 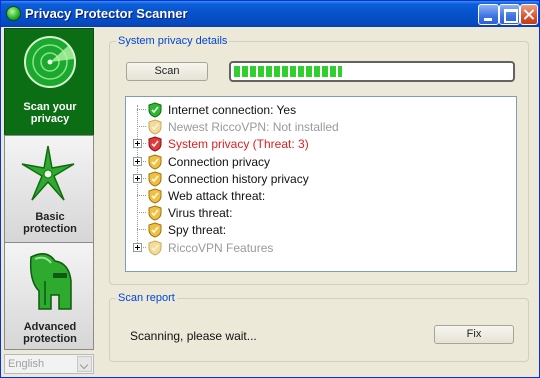 I want to click on sidebar-item-scan-privacy: Scan your privacy, so click(x=49, y=82).